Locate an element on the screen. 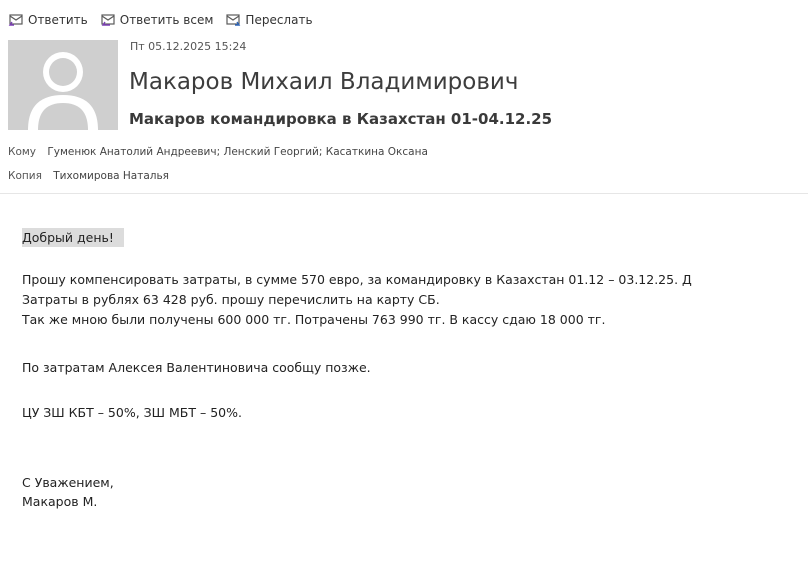  cc-label: Копия is located at coordinates (25, 176).